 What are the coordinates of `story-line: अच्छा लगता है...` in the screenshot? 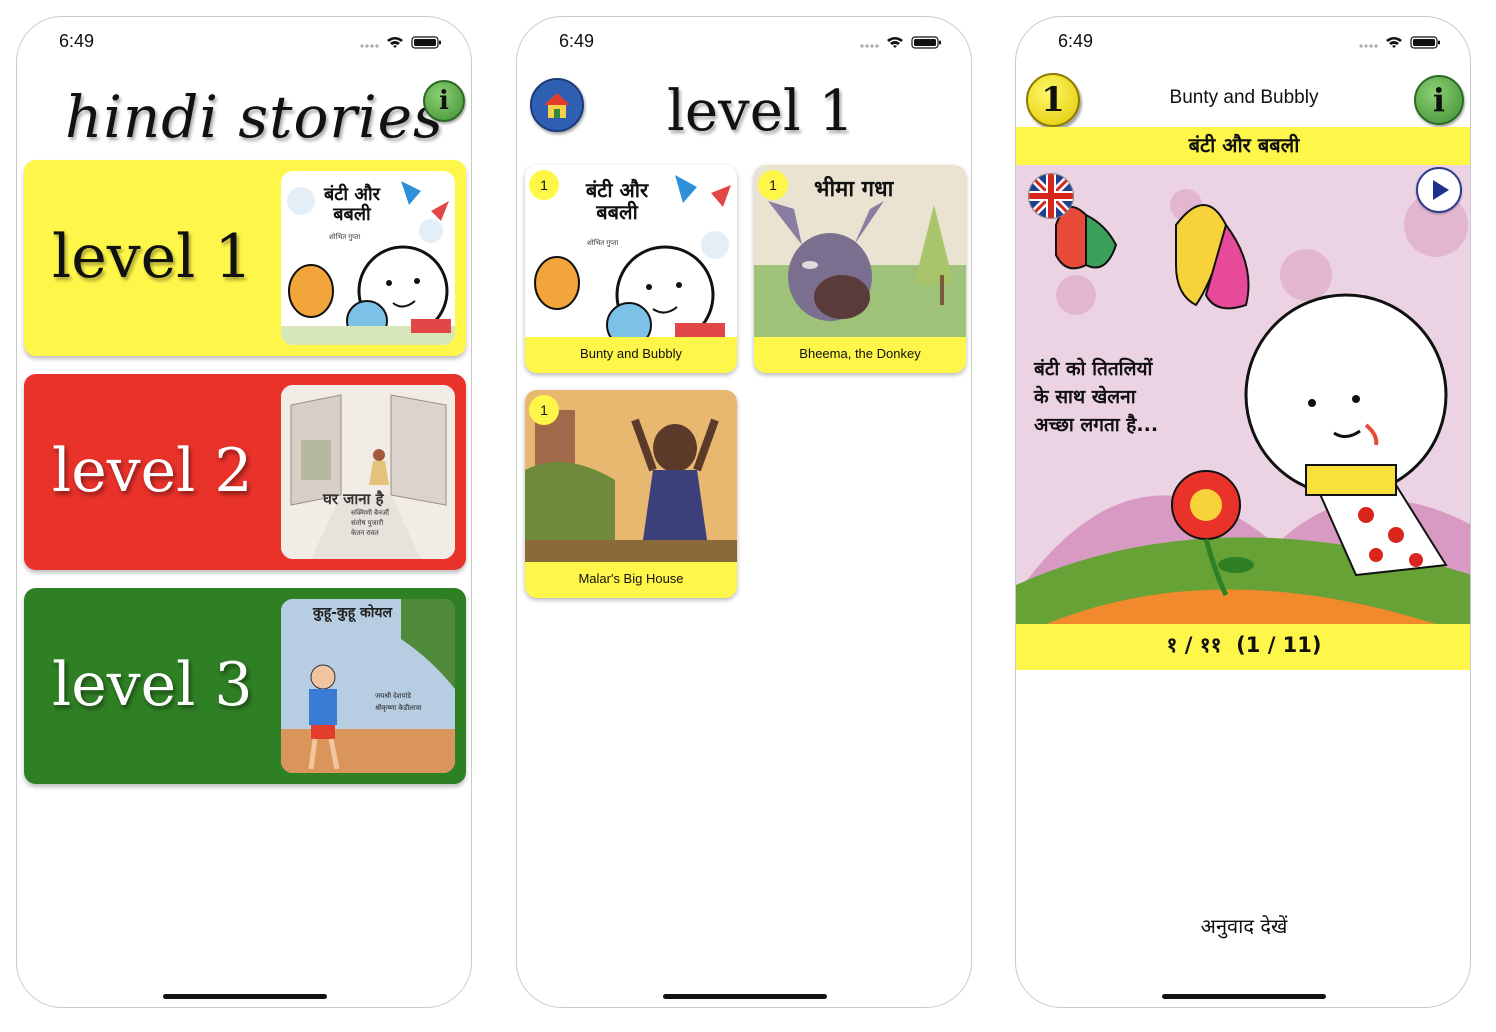 It's located at (1096, 425).